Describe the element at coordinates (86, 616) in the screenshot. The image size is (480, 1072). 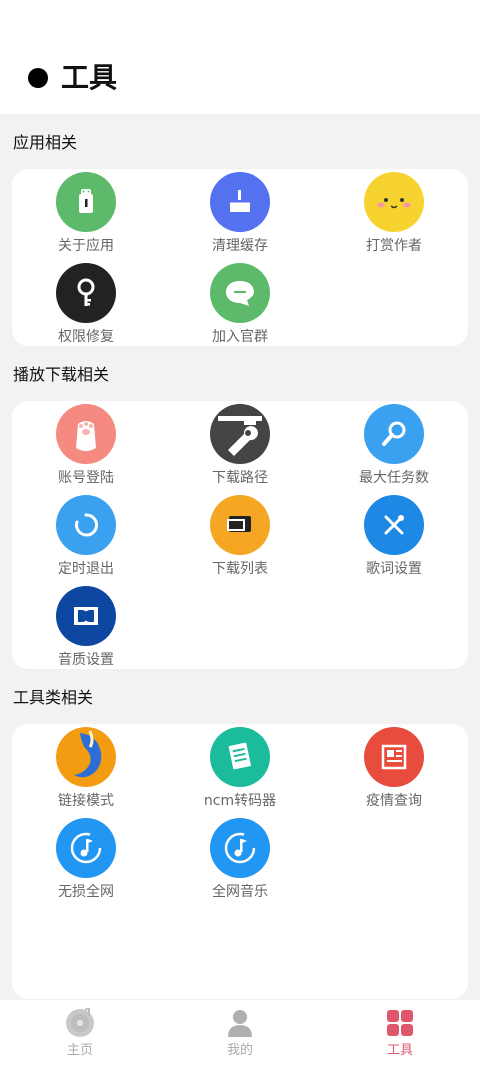
I see `dolby-icon` at that location.